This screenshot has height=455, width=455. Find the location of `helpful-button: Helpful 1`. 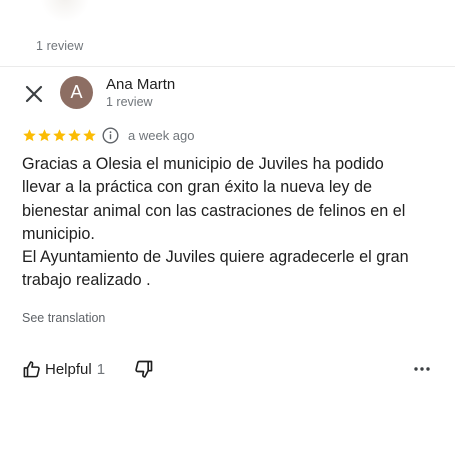

helpful-button: Helpful 1 is located at coordinates (63, 369).